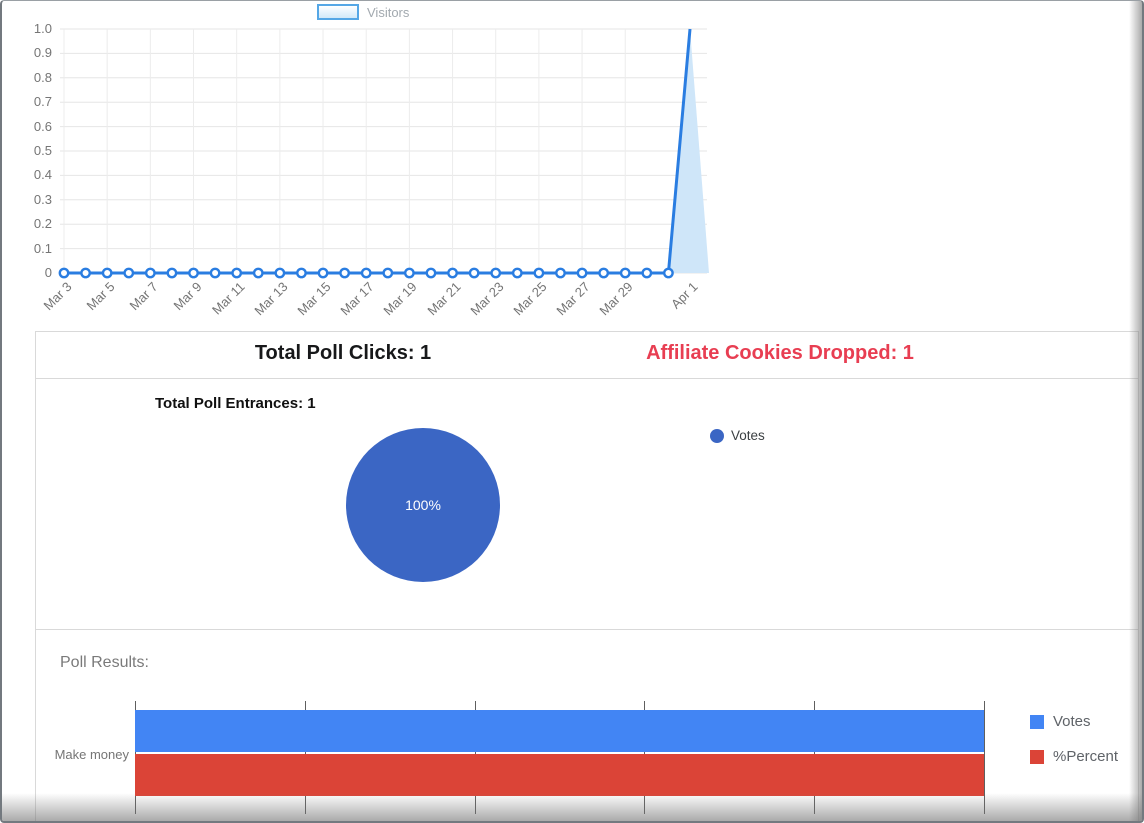 The height and width of the screenshot is (823, 1144). I want to click on y-axis-label: 0.5, so click(42, 150).